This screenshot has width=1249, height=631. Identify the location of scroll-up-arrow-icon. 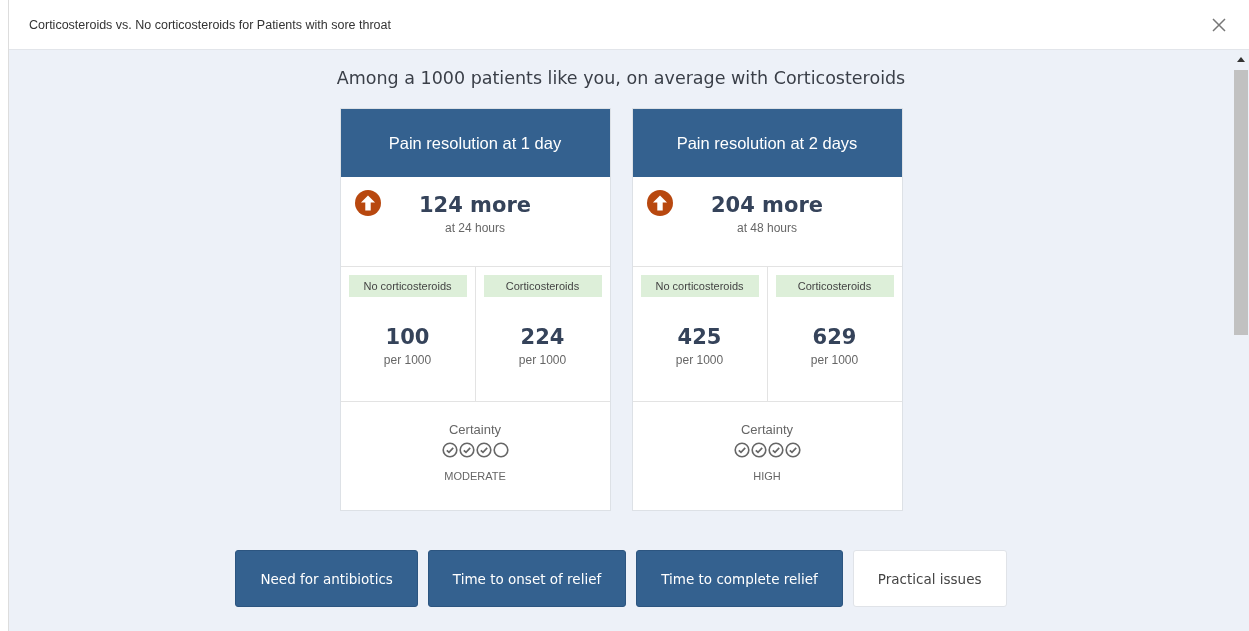
(1241, 59).